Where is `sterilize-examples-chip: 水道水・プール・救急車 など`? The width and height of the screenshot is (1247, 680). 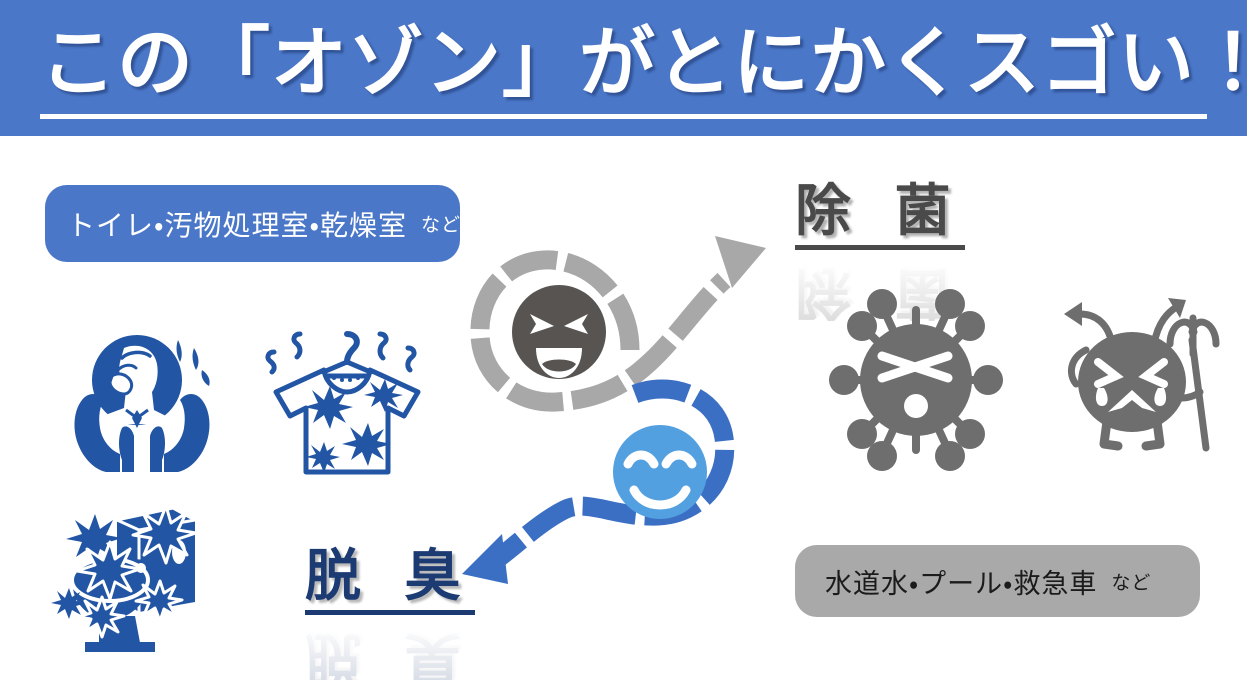 sterilize-examples-chip: 水道水・プール・救急車 など is located at coordinates (997, 581).